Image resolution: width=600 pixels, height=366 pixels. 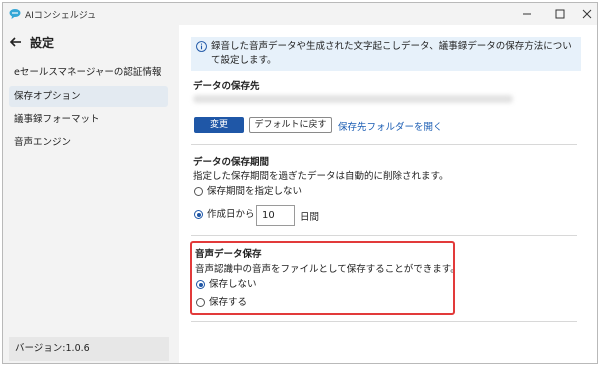 What do you see at coordinates (290, 125) in the screenshot?
I see `reset-default-button: デフォルトに戻す` at bounding box center [290, 125].